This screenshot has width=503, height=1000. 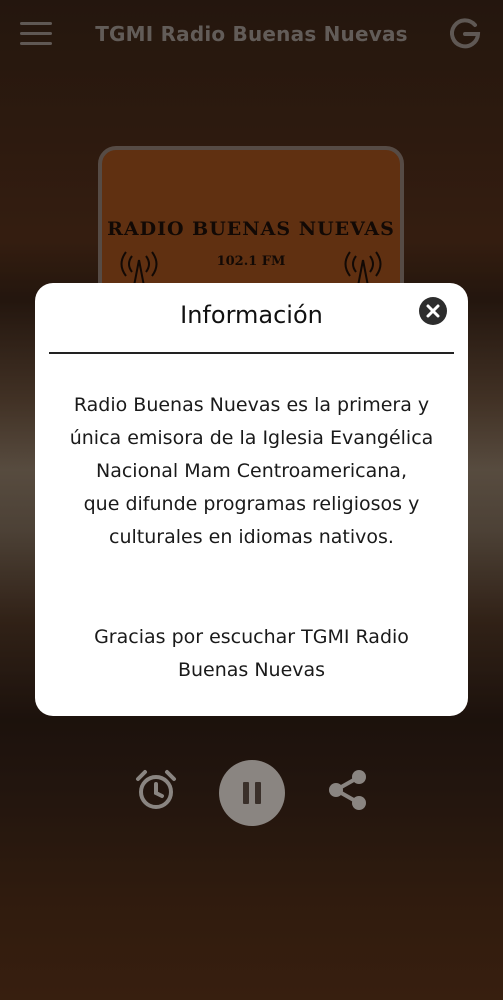 I want to click on description-line: culturales en idiomas nativos., so click(x=251, y=537).